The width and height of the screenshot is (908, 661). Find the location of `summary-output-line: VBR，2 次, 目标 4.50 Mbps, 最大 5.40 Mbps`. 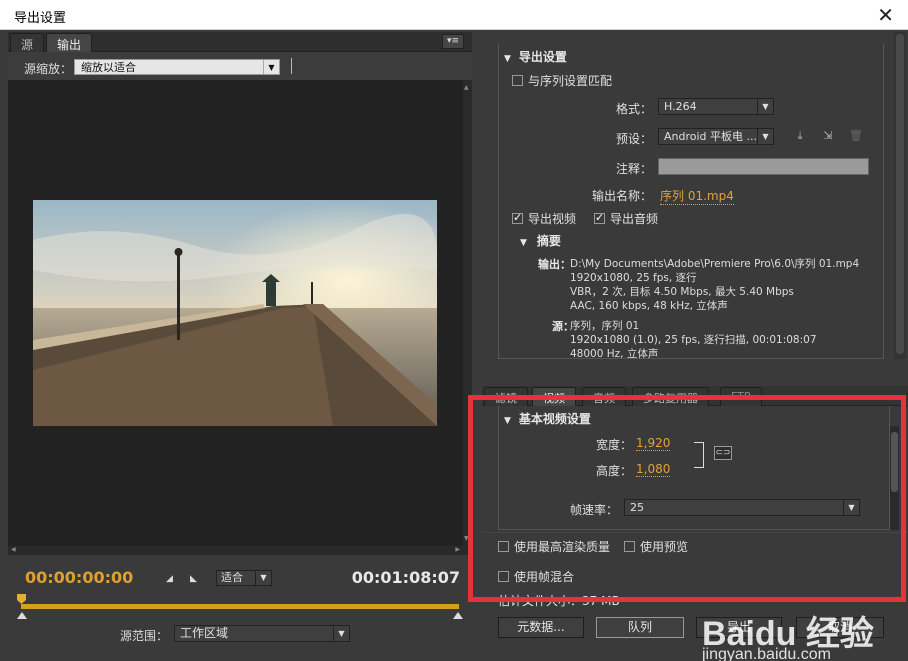

summary-output-line: VBR，2 次, 目标 4.50 Mbps, 最大 5.40 Mbps is located at coordinates (682, 292).